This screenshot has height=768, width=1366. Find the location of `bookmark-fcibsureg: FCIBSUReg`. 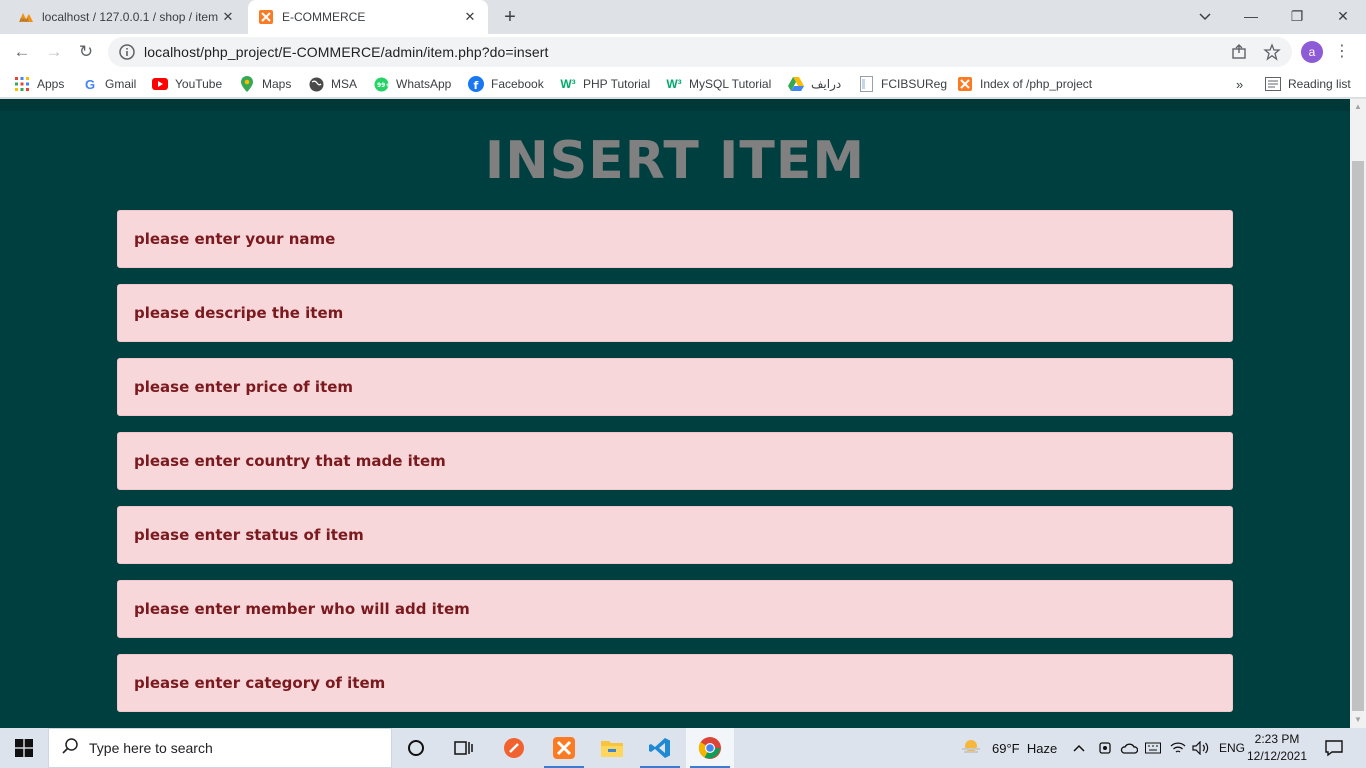

bookmark-fcibsureg: FCIBSUReg is located at coordinates (902, 84).